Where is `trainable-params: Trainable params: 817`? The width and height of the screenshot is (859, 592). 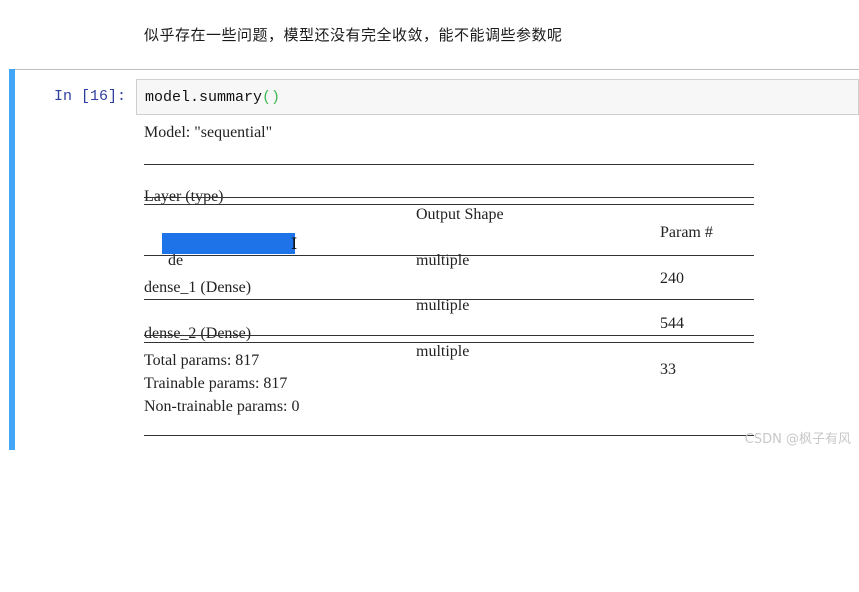
trainable-params: Trainable params: 817 is located at coordinates (216, 383).